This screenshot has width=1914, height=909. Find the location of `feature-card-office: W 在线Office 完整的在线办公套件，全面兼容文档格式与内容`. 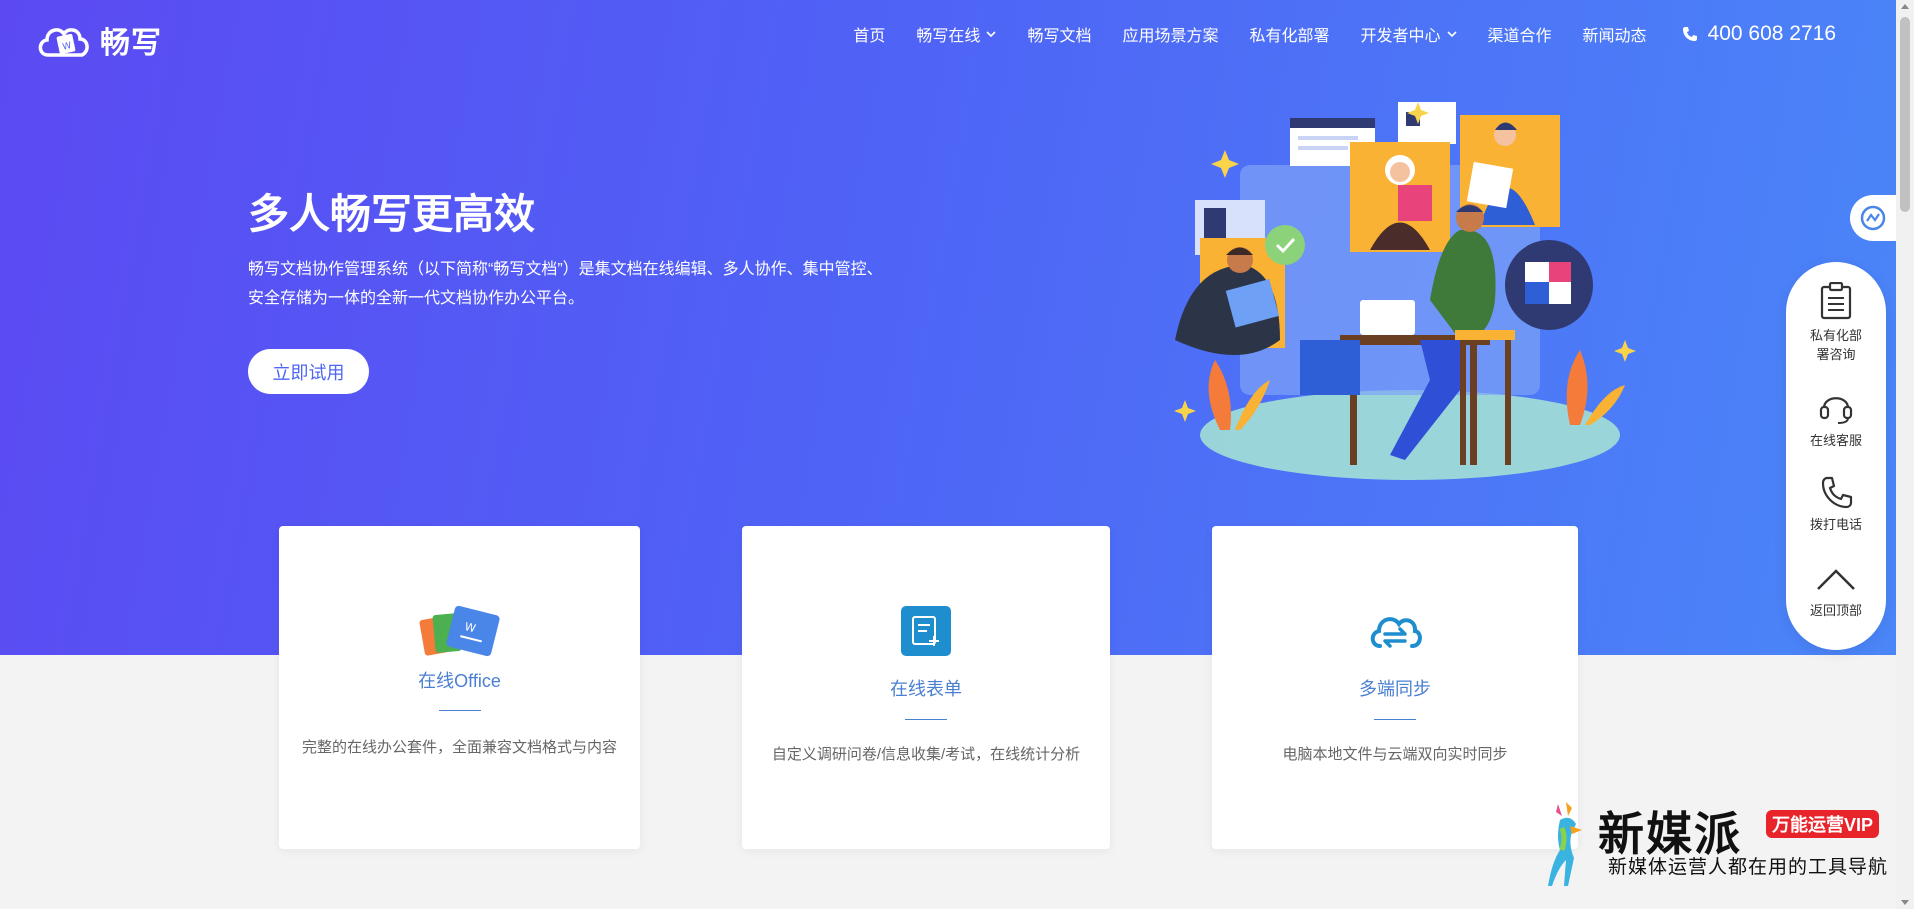

feature-card-office: W 在线Office 完整的在线办公套件，全面兼容文档格式与内容 is located at coordinates (459, 687).